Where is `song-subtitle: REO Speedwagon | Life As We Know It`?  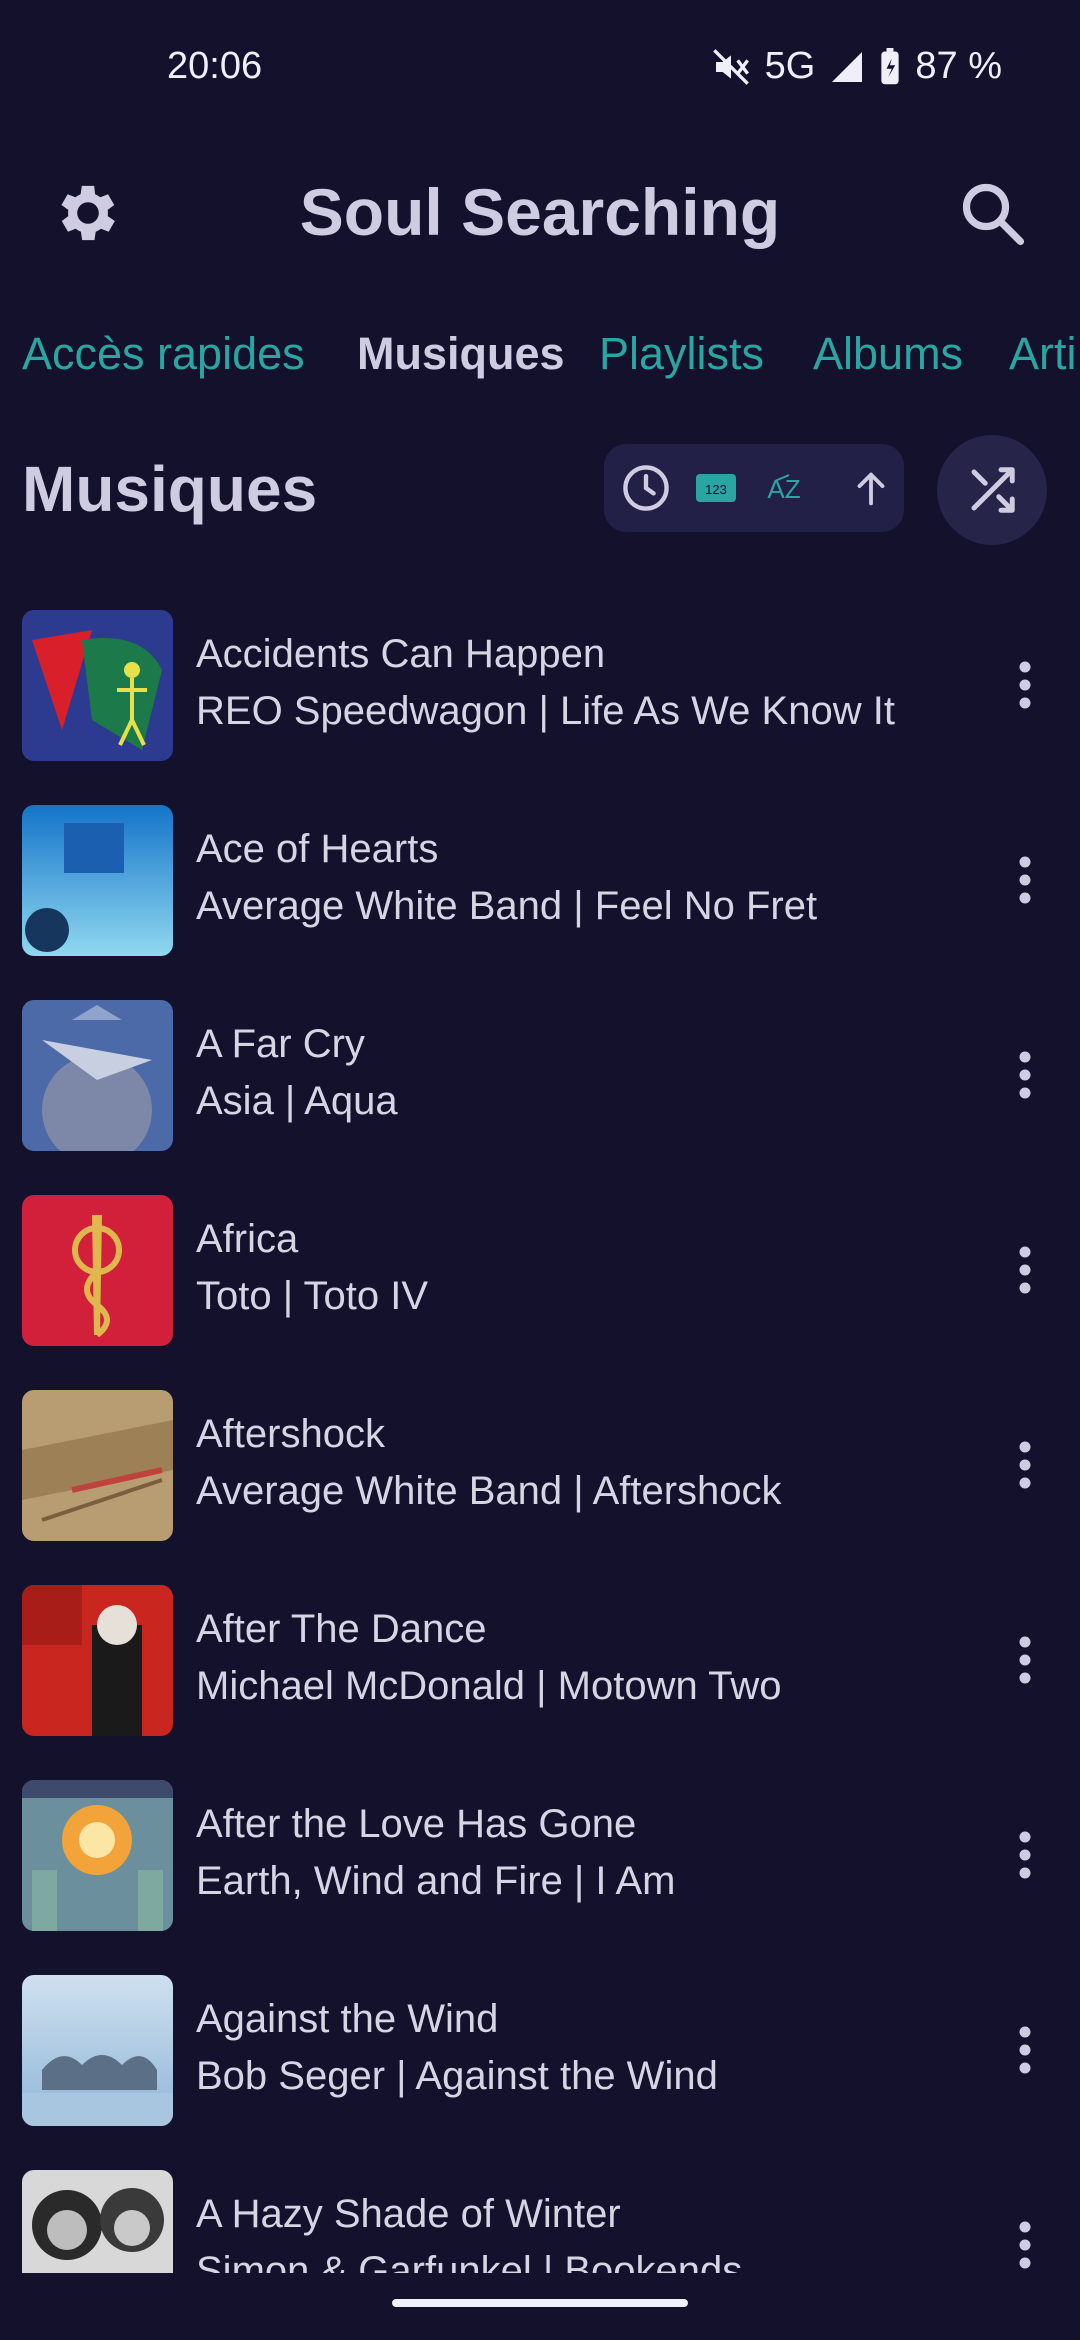
song-subtitle: REO Speedwagon | Life As We Know It is located at coordinates (545, 711).